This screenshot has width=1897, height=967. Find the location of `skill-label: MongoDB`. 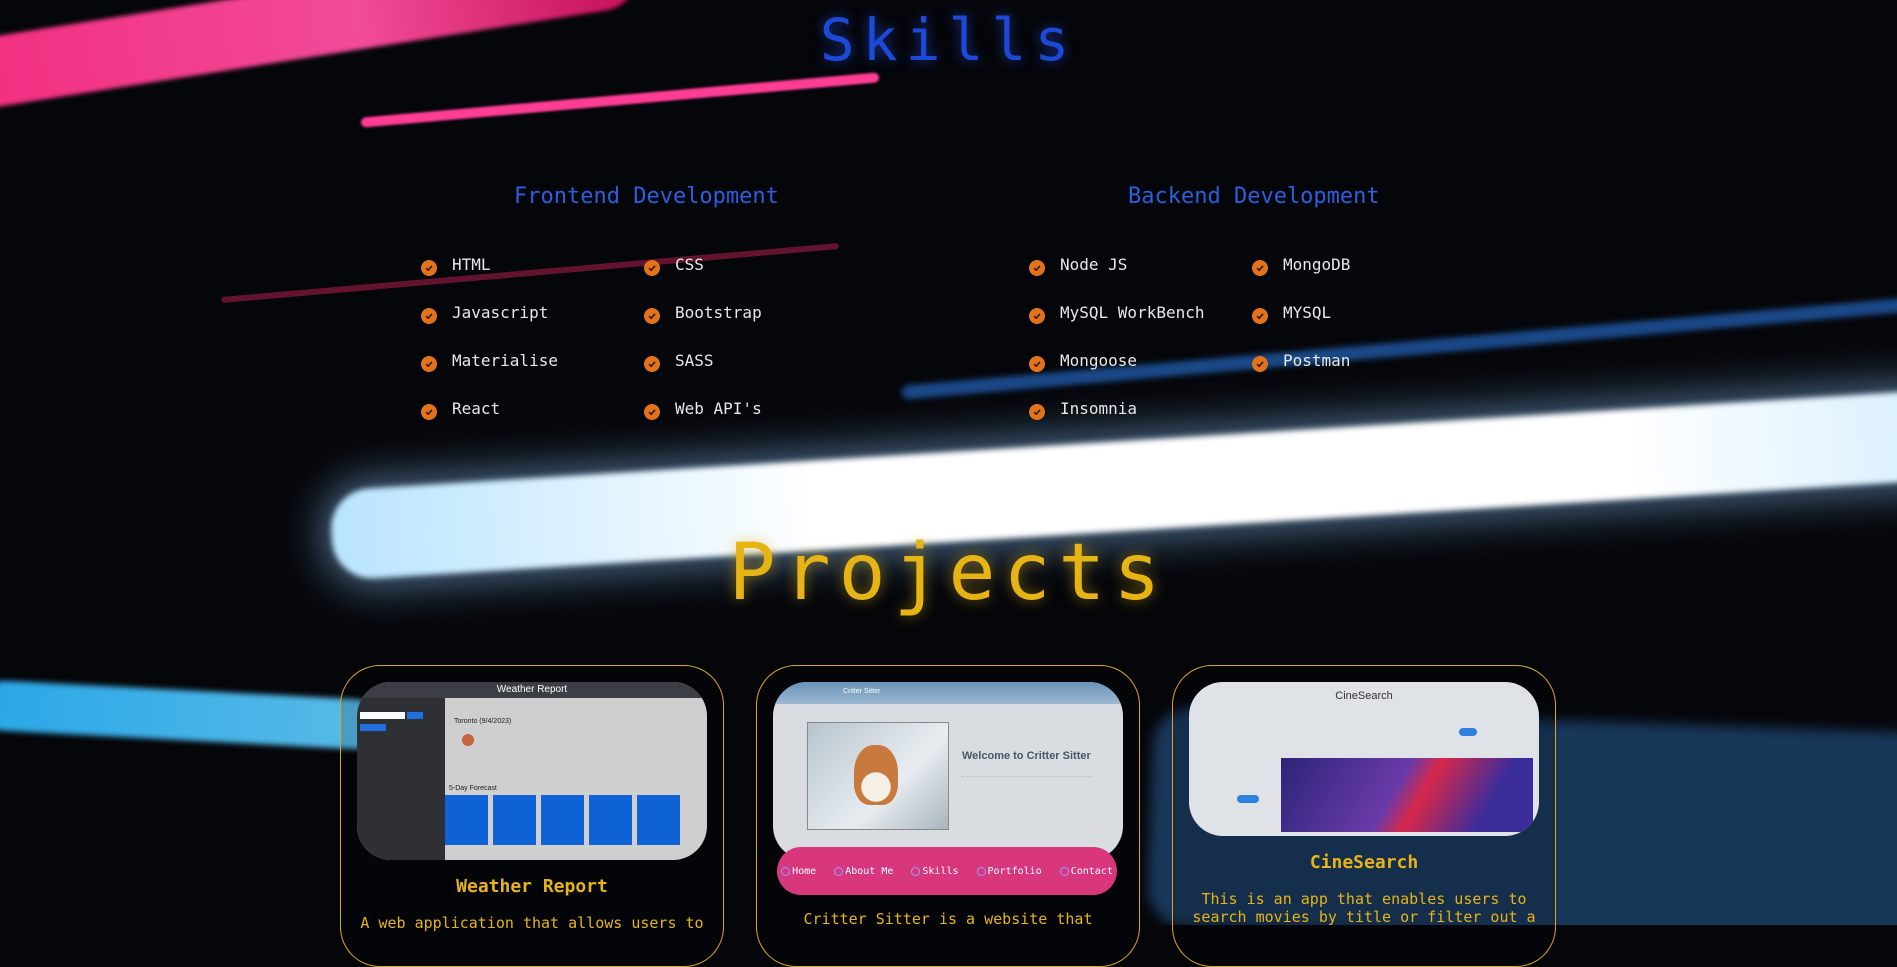

skill-label: MongoDB is located at coordinates (1317, 264).